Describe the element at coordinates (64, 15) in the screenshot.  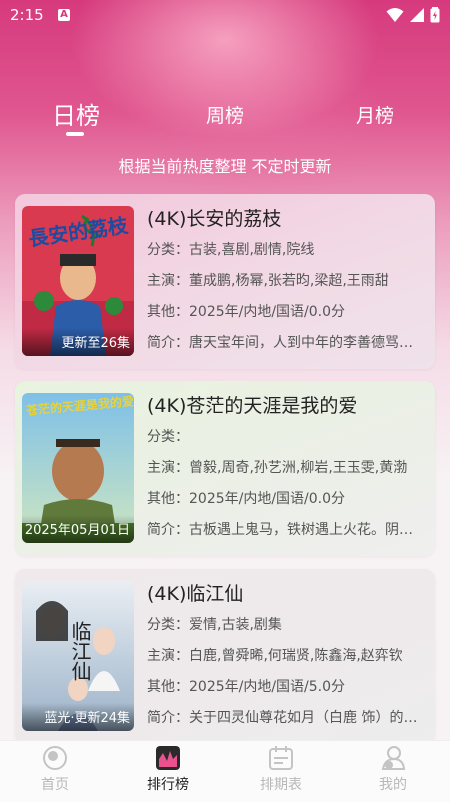
I see `app-notification-icon: A` at that location.